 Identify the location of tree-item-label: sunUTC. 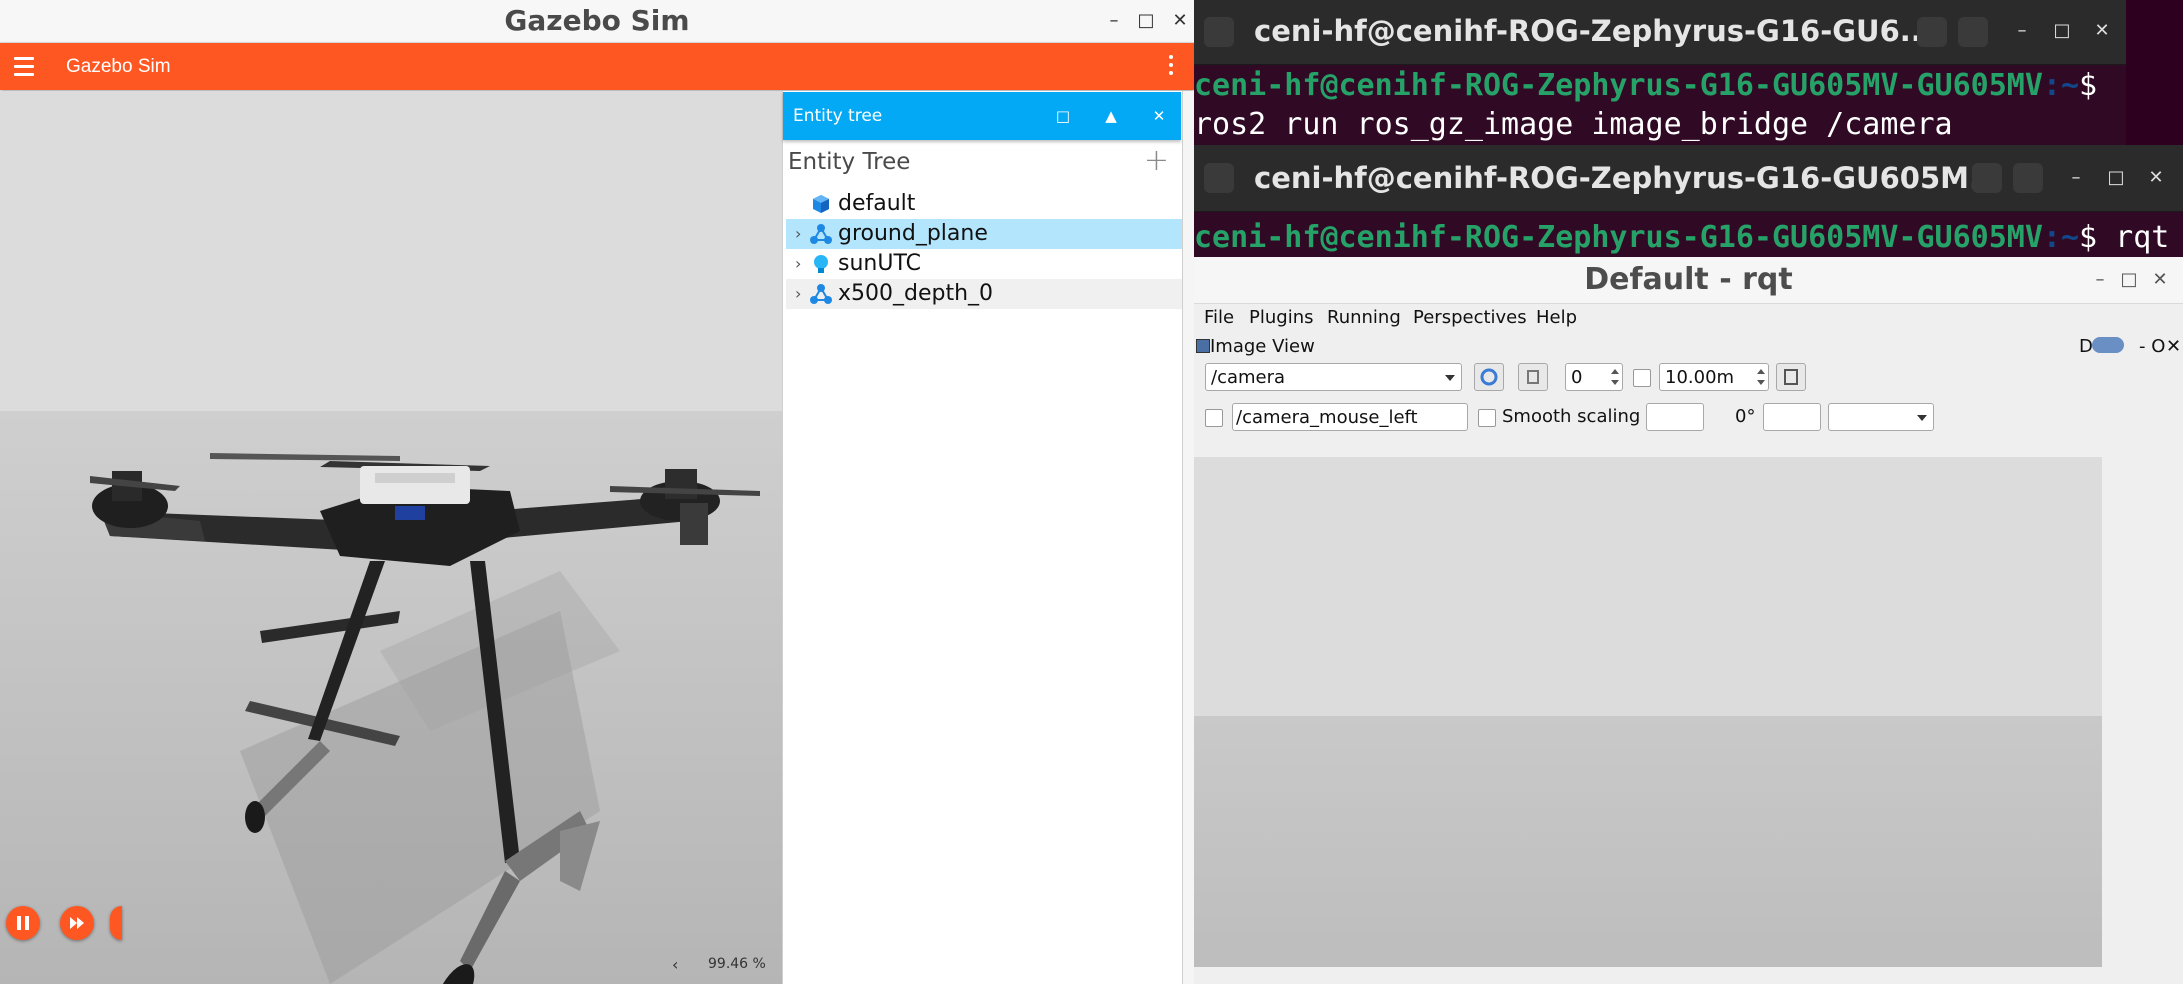
(879, 263).